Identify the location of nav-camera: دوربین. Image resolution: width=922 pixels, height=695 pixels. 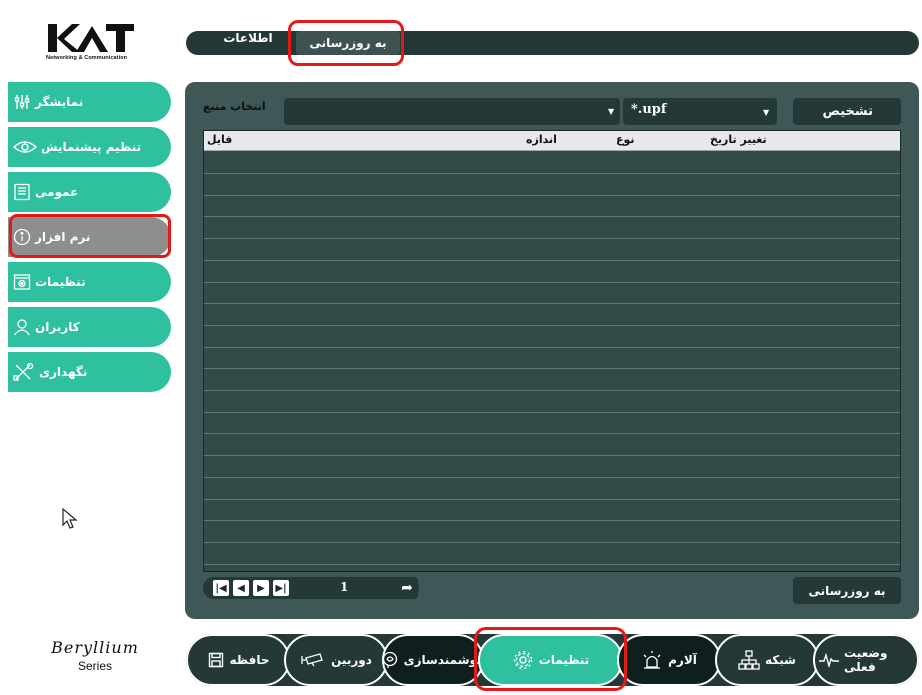
(336, 660).